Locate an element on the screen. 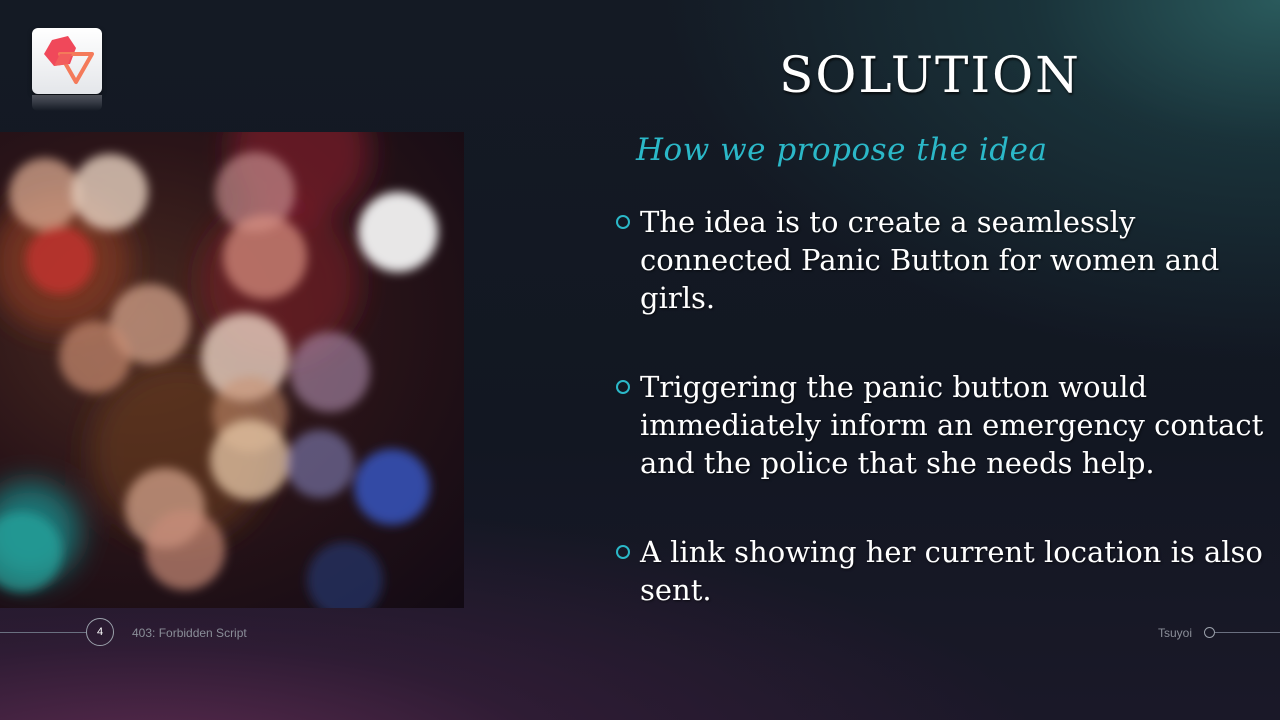 The width and height of the screenshot is (1280, 720). logo is located at coordinates (67, 61).